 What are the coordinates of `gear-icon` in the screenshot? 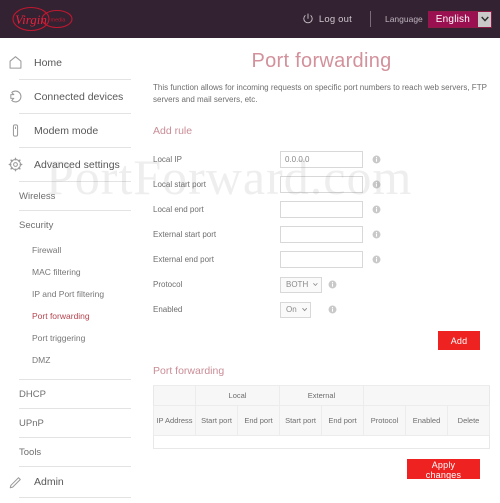 It's located at (19, 164).